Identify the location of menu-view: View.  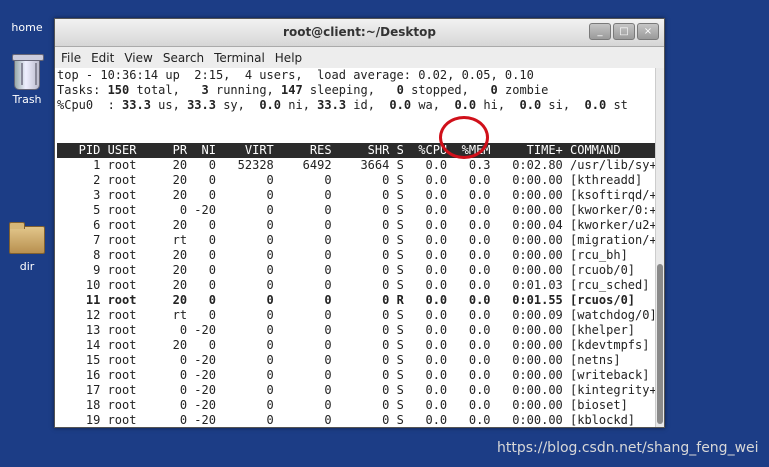
(138, 58).